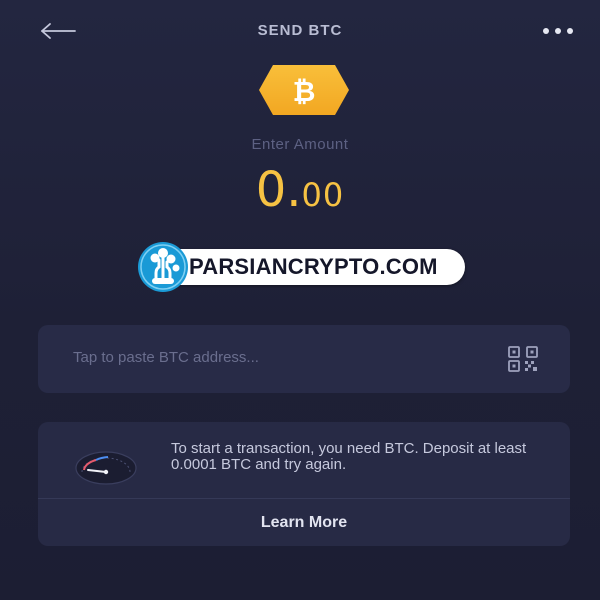 The width and height of the screenshot is (600, 600). I want to click on more-options-button, so click(558, 31).